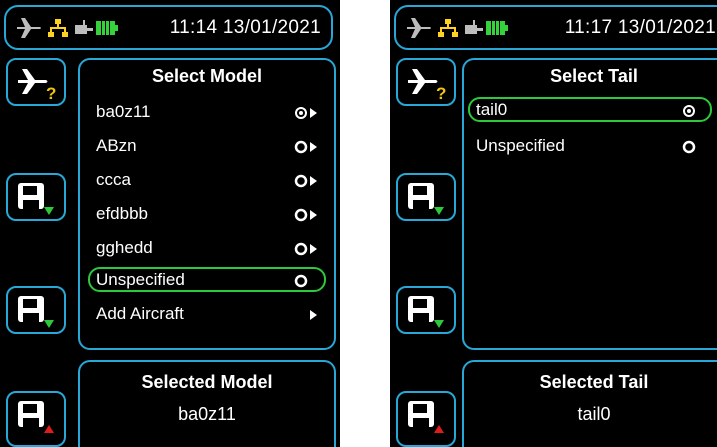 This screenshot has height=447, width=717. Describe the element at coordinates (207, 179) in the screenshot. I see `list-item: ccca` at that location.